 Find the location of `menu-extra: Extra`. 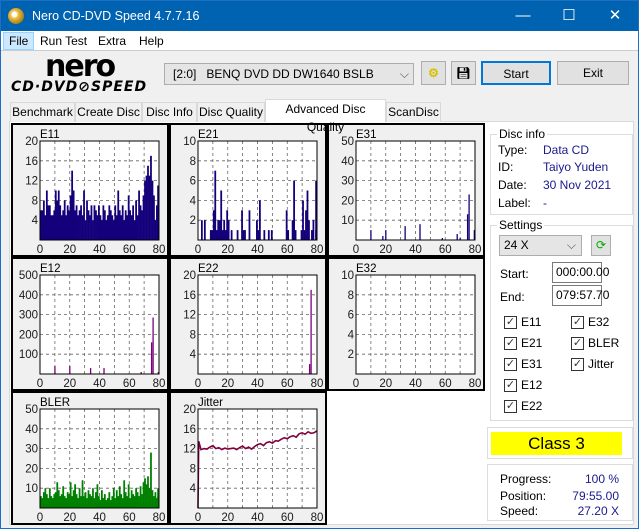

menu-extra: Extra is located at coordinates (112, 41).